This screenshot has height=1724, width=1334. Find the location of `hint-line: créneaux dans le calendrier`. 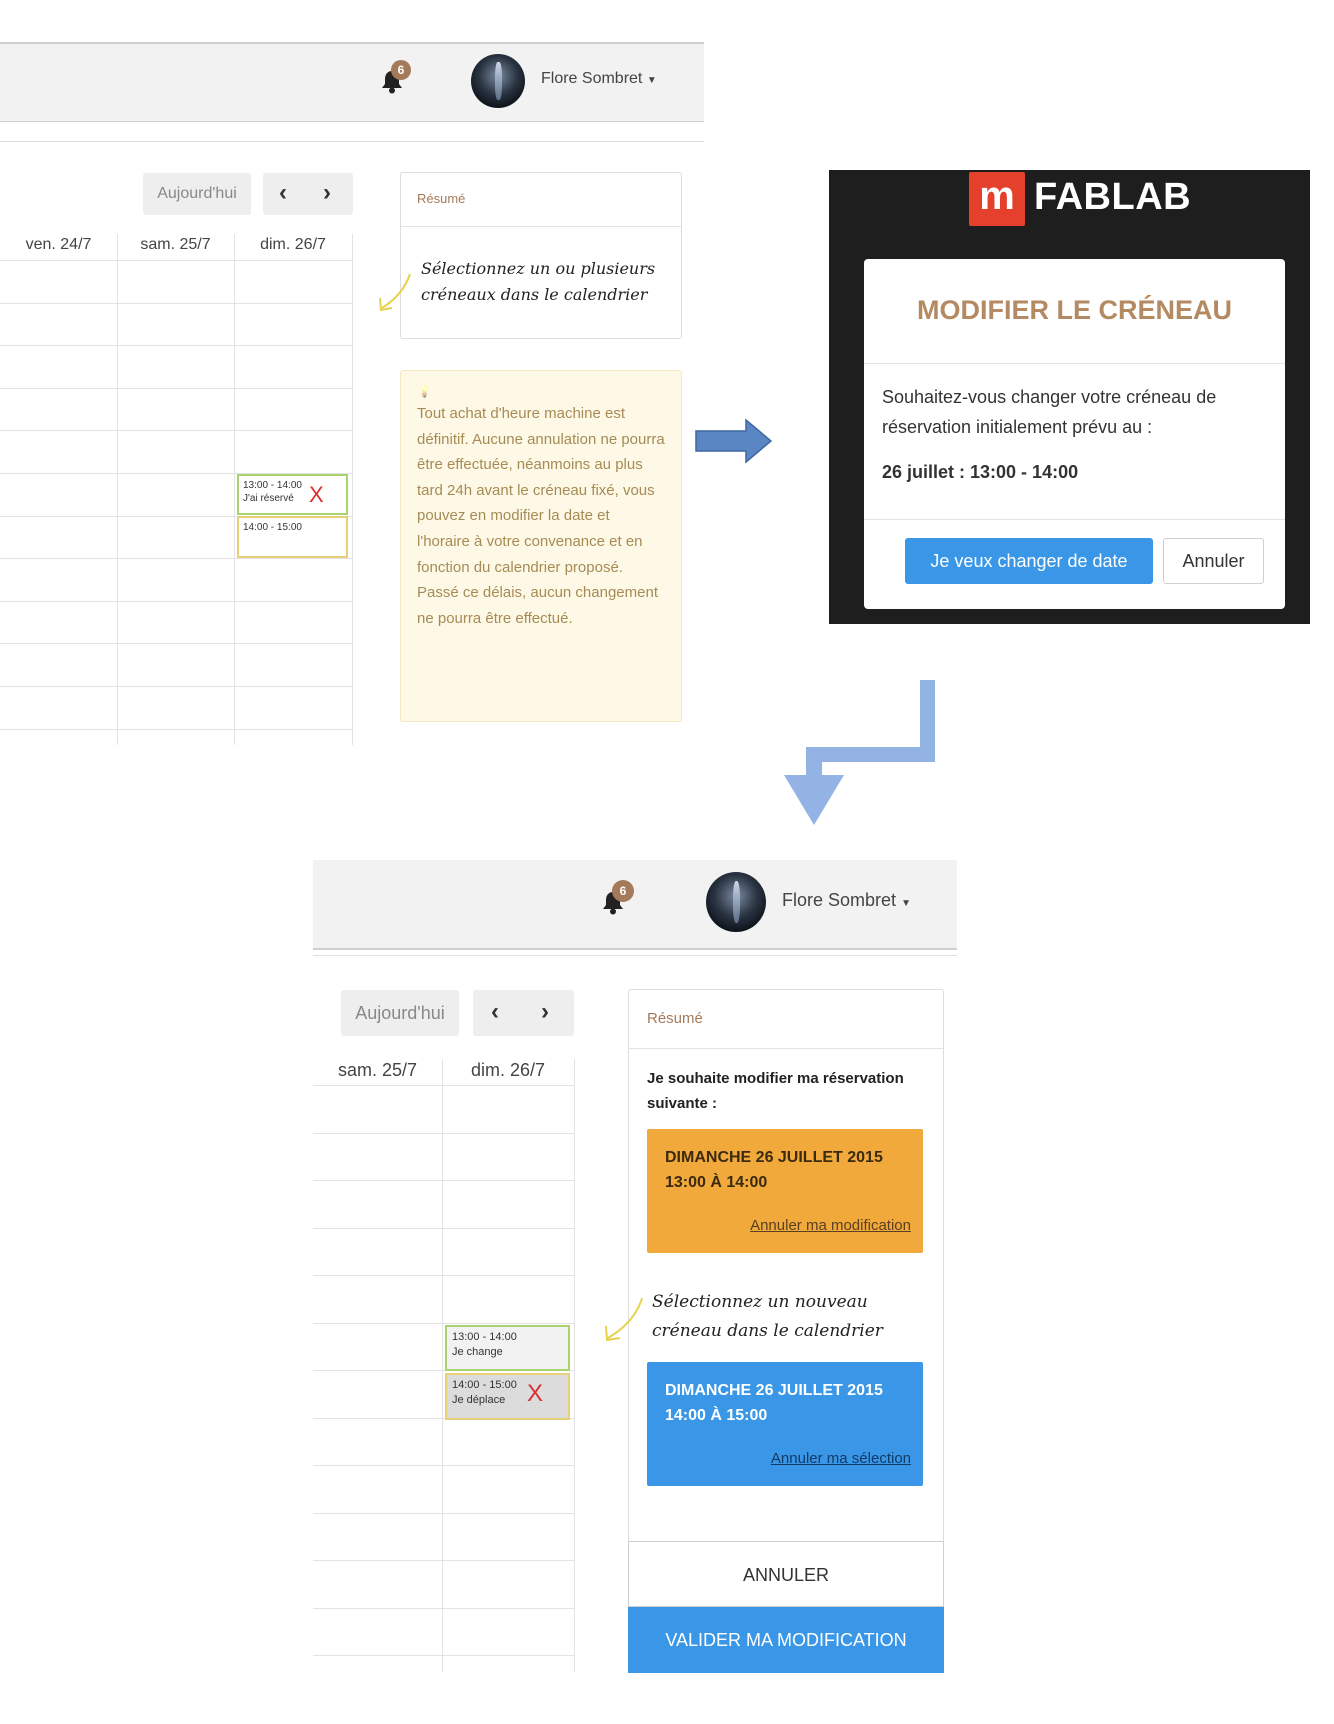

hint-line: créneaux dans le calendrier is located at coordinates (534, 294).